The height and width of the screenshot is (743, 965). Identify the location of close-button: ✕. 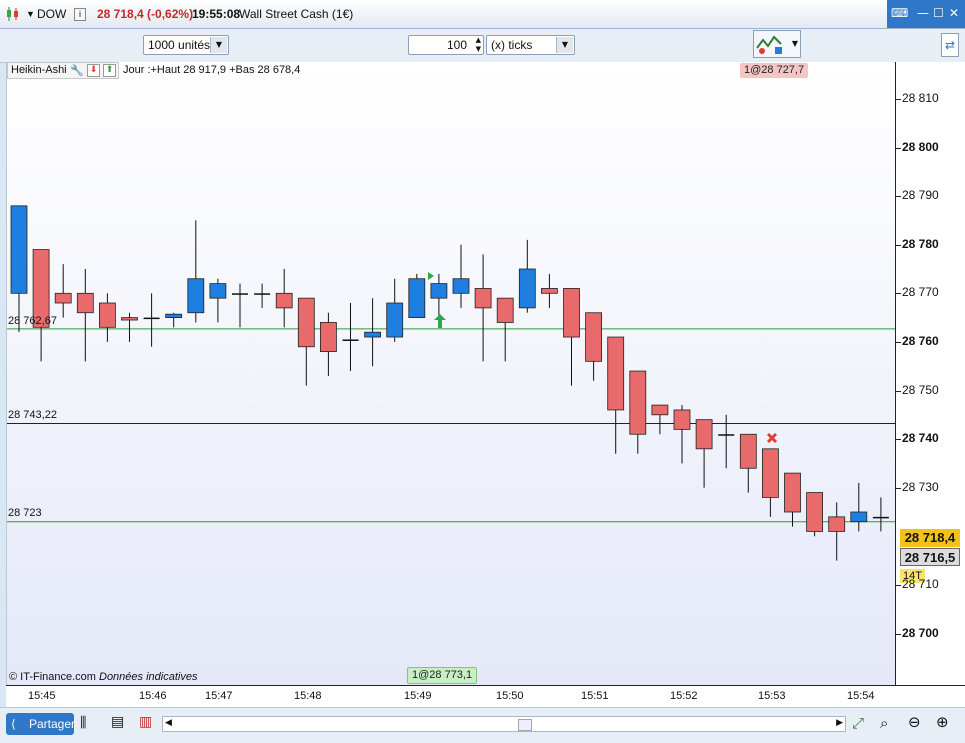
(954, 13).